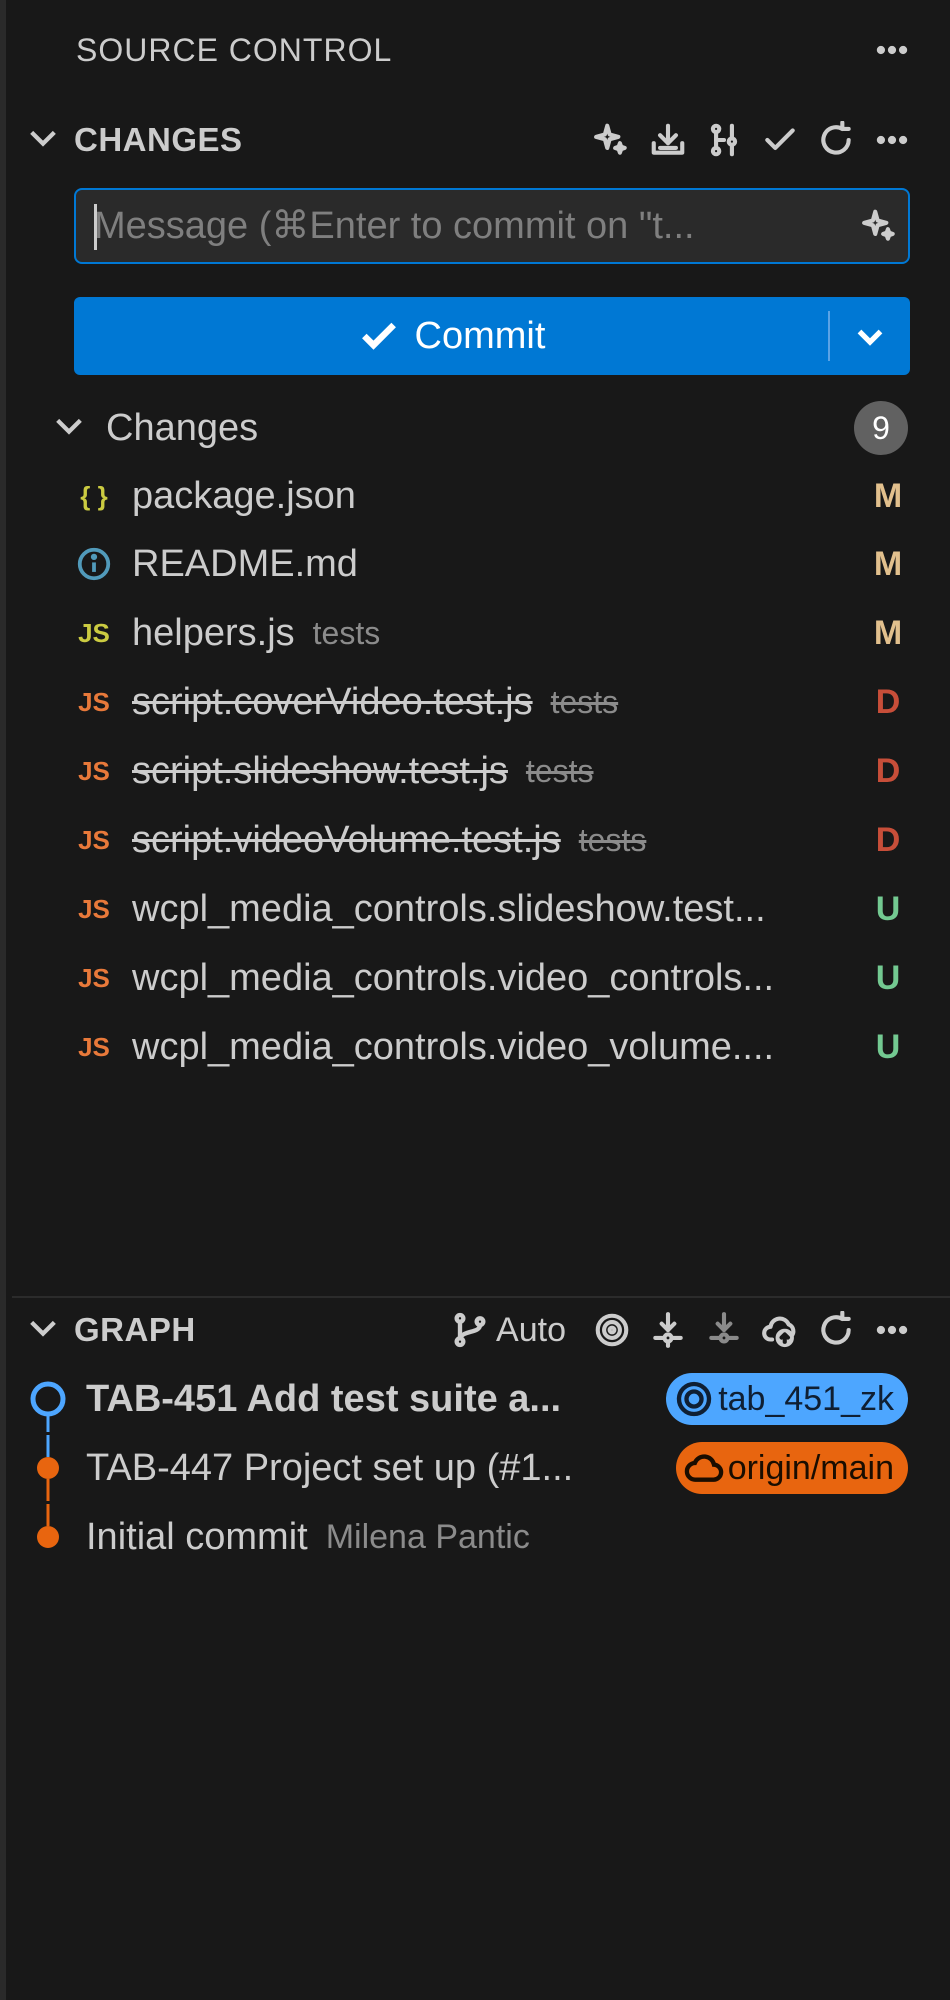 The image size is (950, 2000). I want to click on branch-ref-label: tab_451_zk, so click(806, 1398).